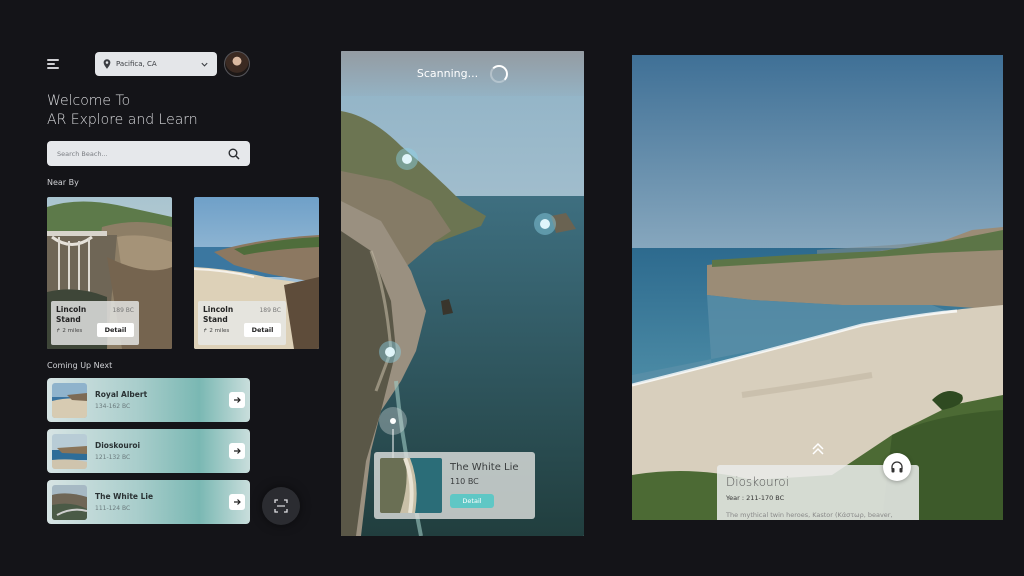 This screenshot has width=1024, height=576. Describe the element at coordinates (53, 64) in the screenshot. I see `menu-icon` at that location.